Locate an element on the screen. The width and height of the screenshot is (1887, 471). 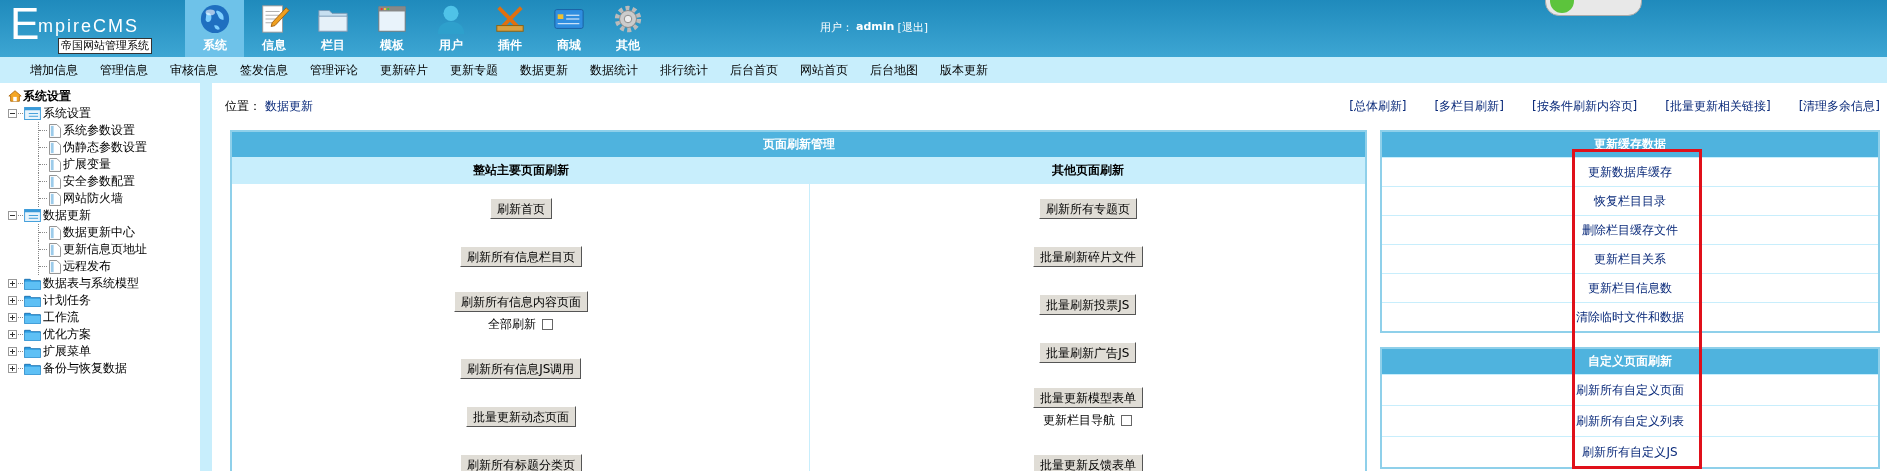
refresh-button: 批量刷新碎片文件 is located at coordinates (1087, 256).